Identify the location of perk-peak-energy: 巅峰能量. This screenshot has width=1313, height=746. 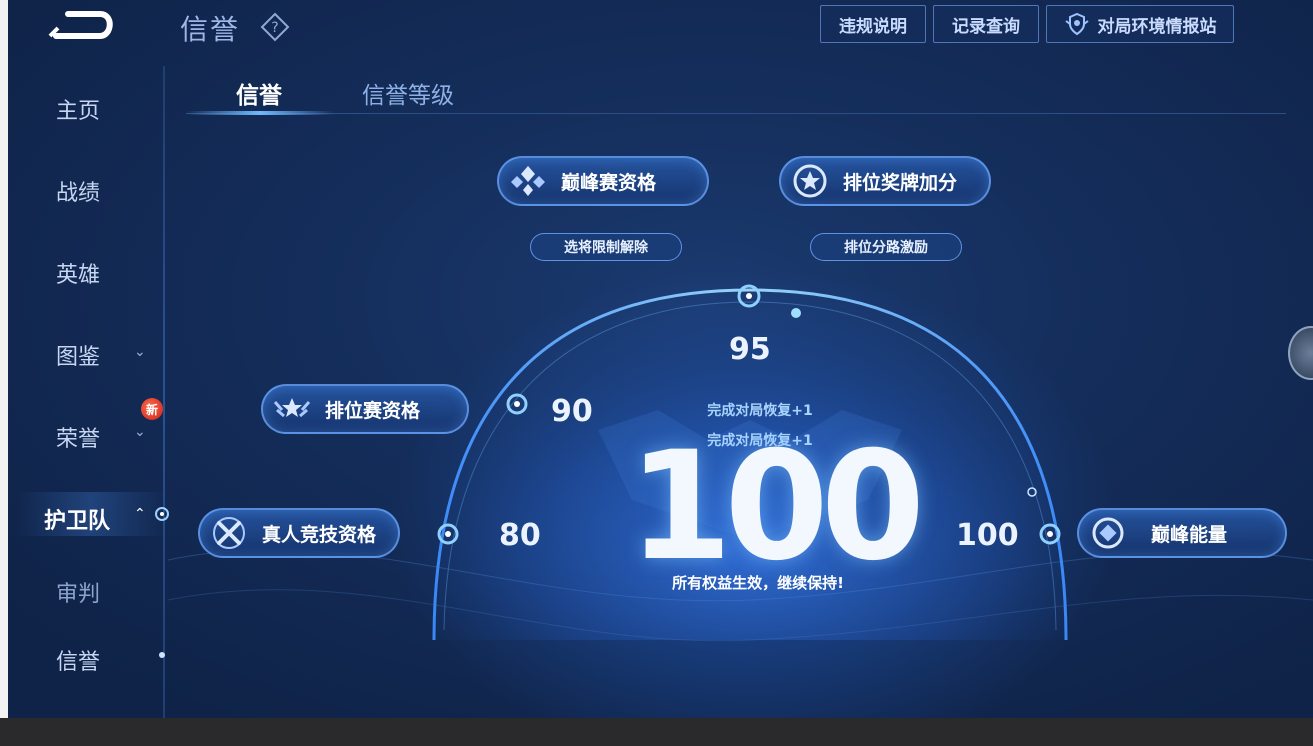
(1182, 533).